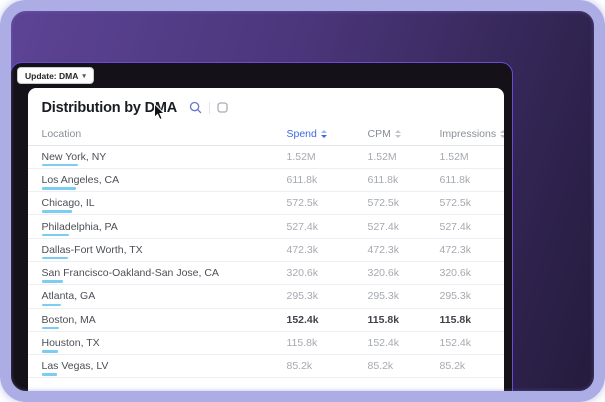 This screenshot has width=605, height=402. I want to click on row-spend: 115.8k, so click(302, 343).